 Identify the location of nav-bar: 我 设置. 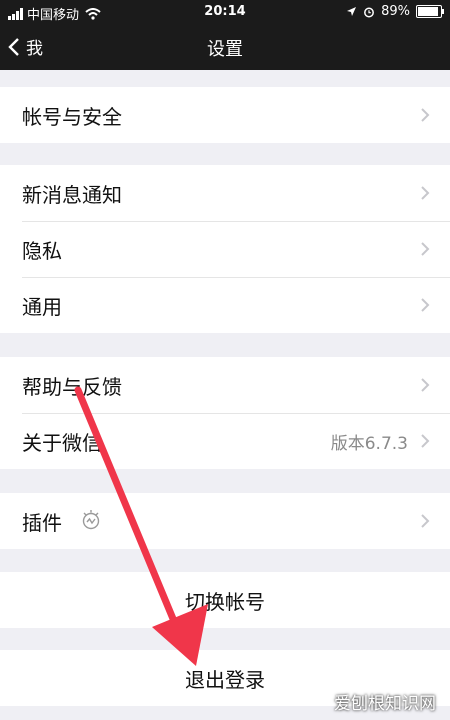
(225, 47).